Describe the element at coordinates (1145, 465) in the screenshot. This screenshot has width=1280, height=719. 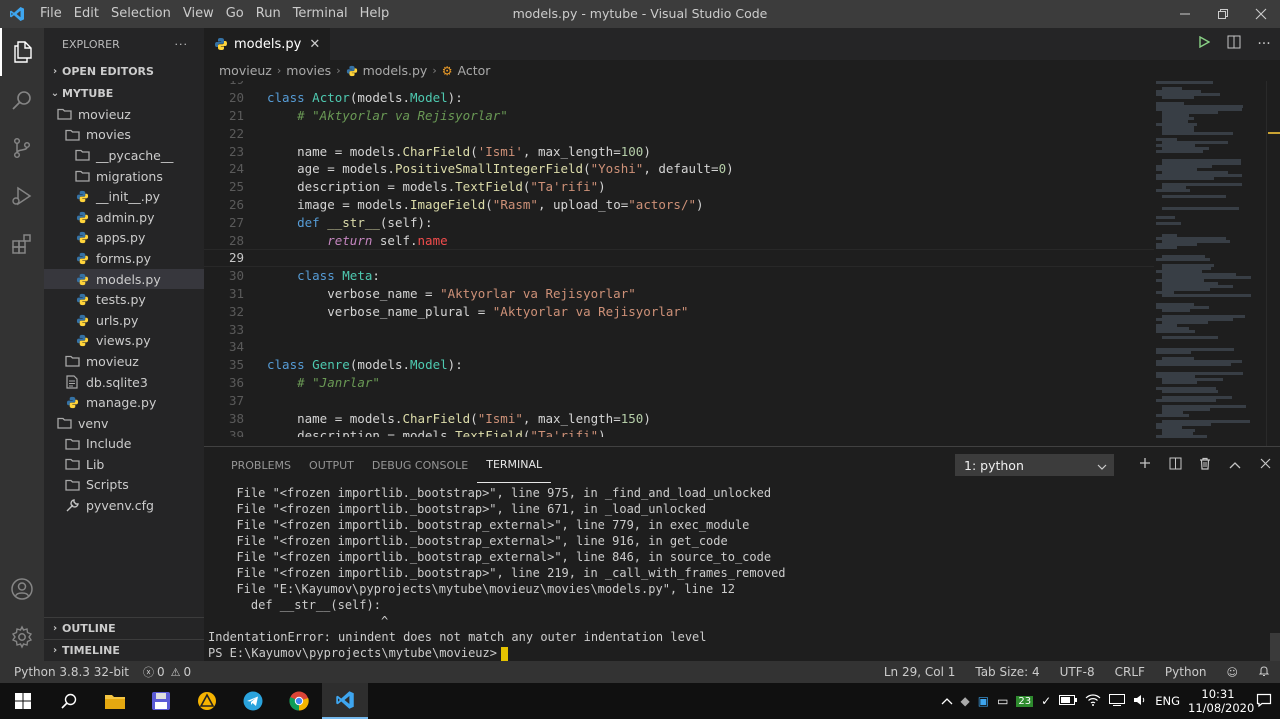
I see `new-terminal-icon` at that location.